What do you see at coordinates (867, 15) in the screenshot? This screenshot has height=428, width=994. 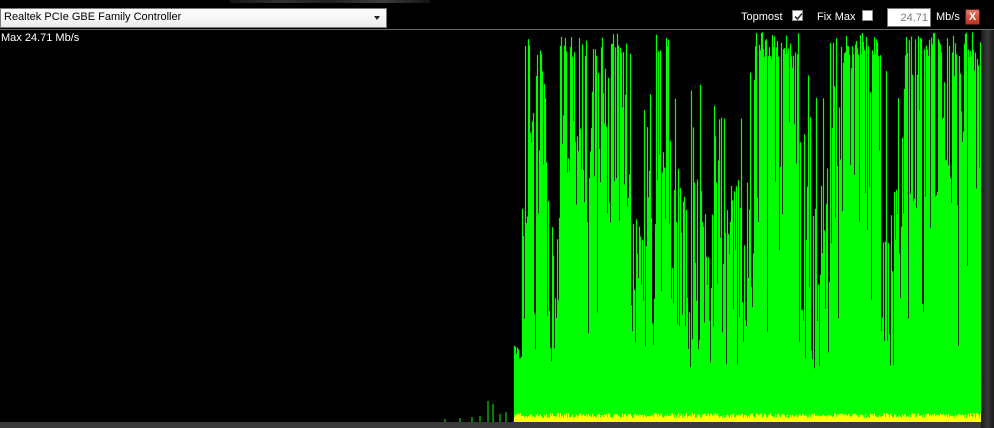 I see `fix-max-checkbox` at bounding box center [867, 15].